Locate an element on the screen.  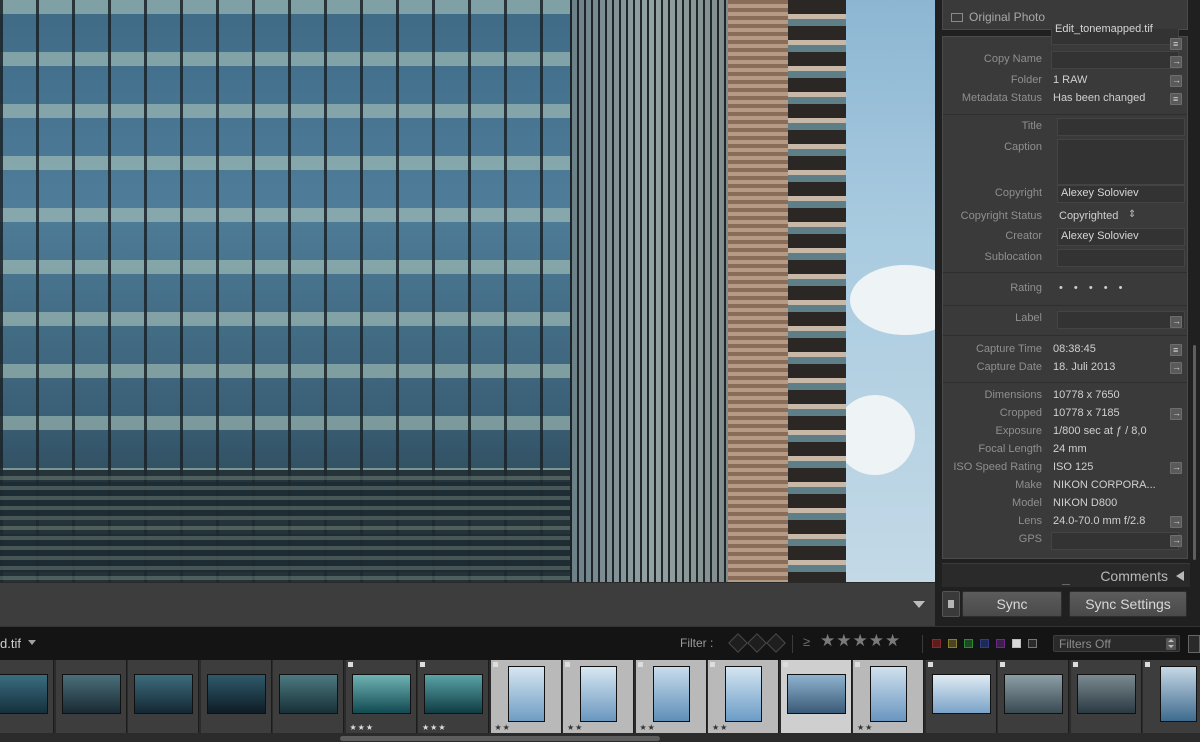
filmstrip-filename: d.tif is located at coordinates (10, 643).